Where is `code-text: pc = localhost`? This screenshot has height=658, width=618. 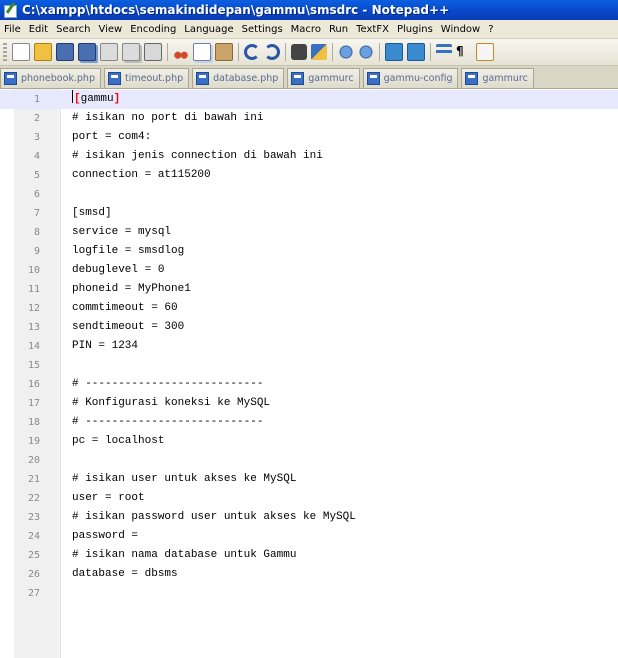
code-text: pc = localhost is located at coordinates (118, 441).